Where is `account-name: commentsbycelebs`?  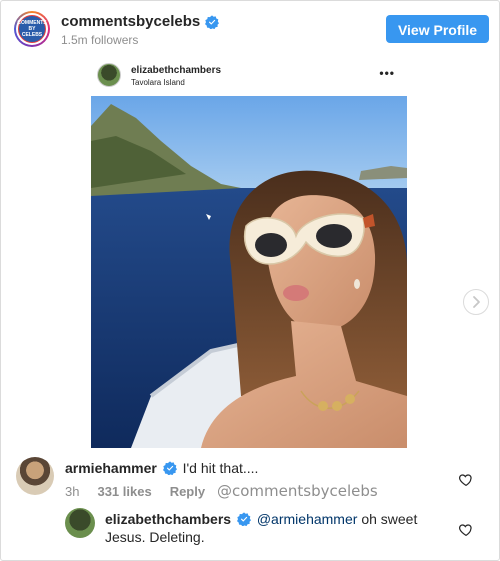
account-name: commentsbycelebs is located at coordinates (130, 21).